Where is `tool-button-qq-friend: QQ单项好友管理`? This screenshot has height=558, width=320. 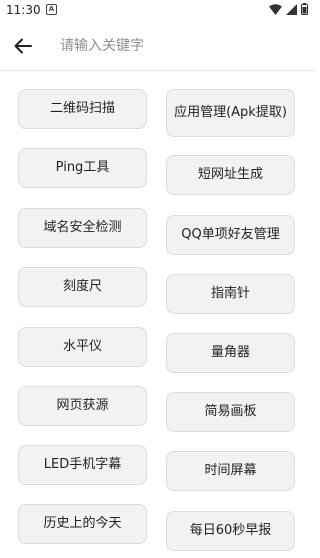 tool-button-qq-friend: QQ单项好友管理 is located at coordinates (230, 235).